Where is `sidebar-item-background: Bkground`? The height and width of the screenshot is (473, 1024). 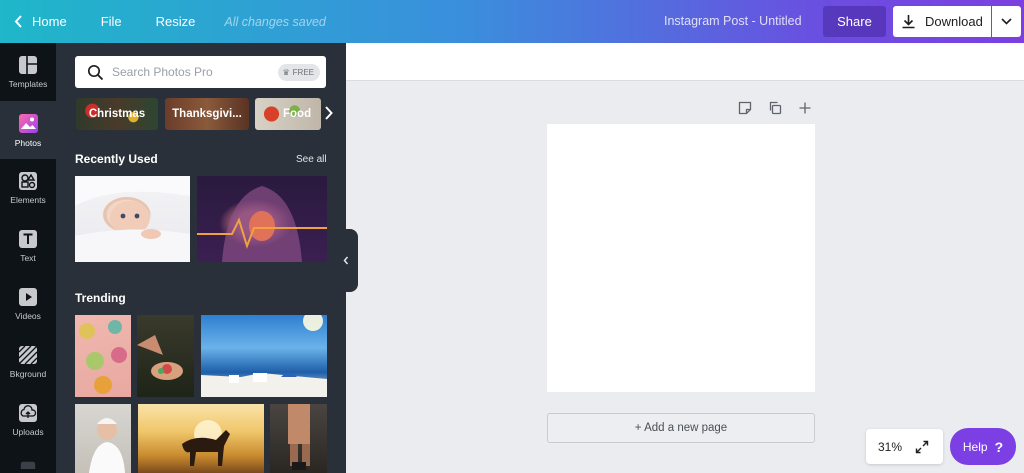
sidebar-item-background: Bkground is located at coordinates (28, 362).